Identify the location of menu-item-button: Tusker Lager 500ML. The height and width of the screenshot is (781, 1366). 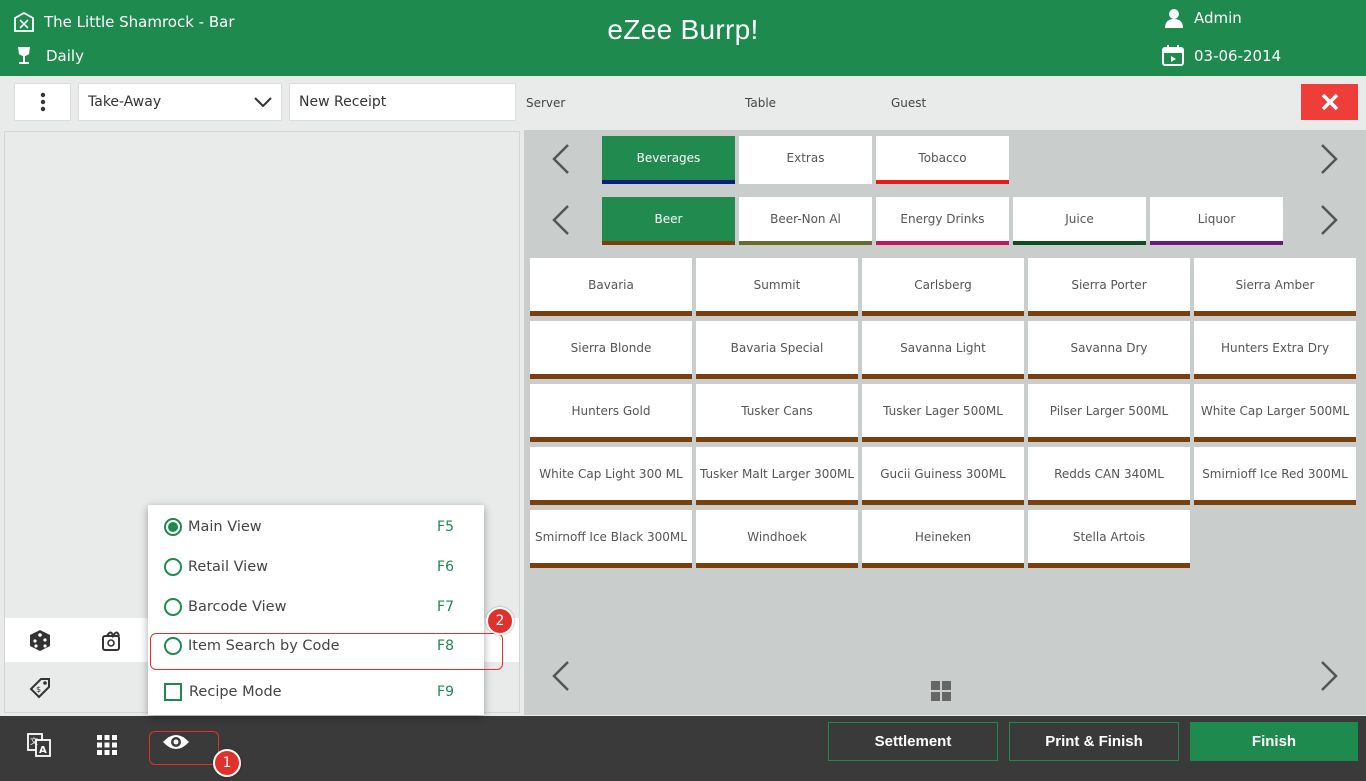
(943, 413).